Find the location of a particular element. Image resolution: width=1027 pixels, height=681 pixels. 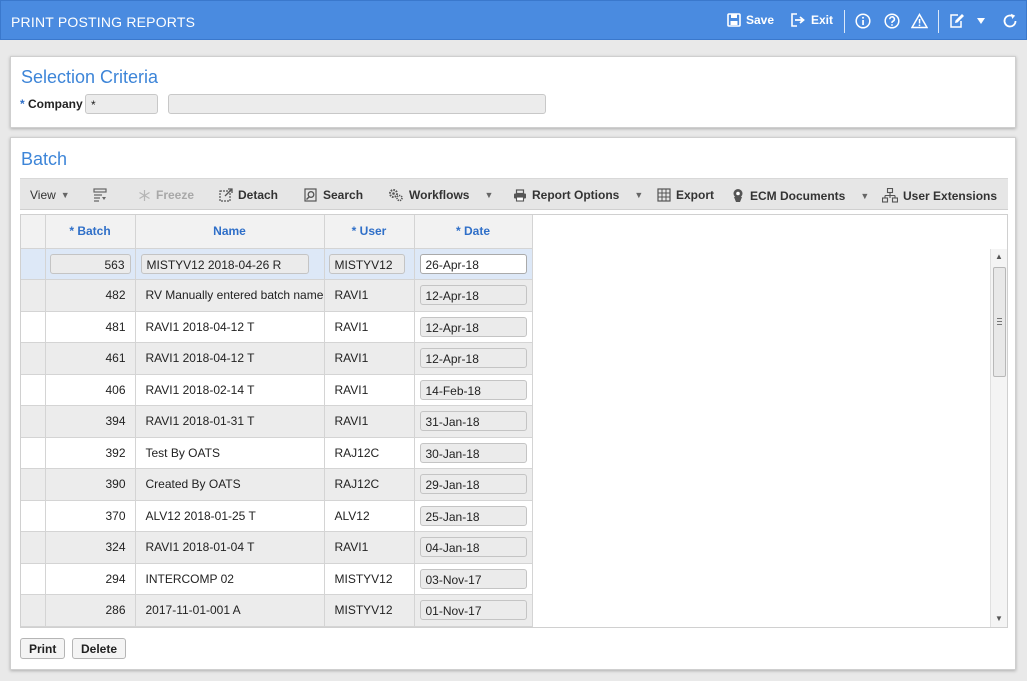

ecm-documents-menu: ECM Documents ▼ is located at coordinates (800, 195).